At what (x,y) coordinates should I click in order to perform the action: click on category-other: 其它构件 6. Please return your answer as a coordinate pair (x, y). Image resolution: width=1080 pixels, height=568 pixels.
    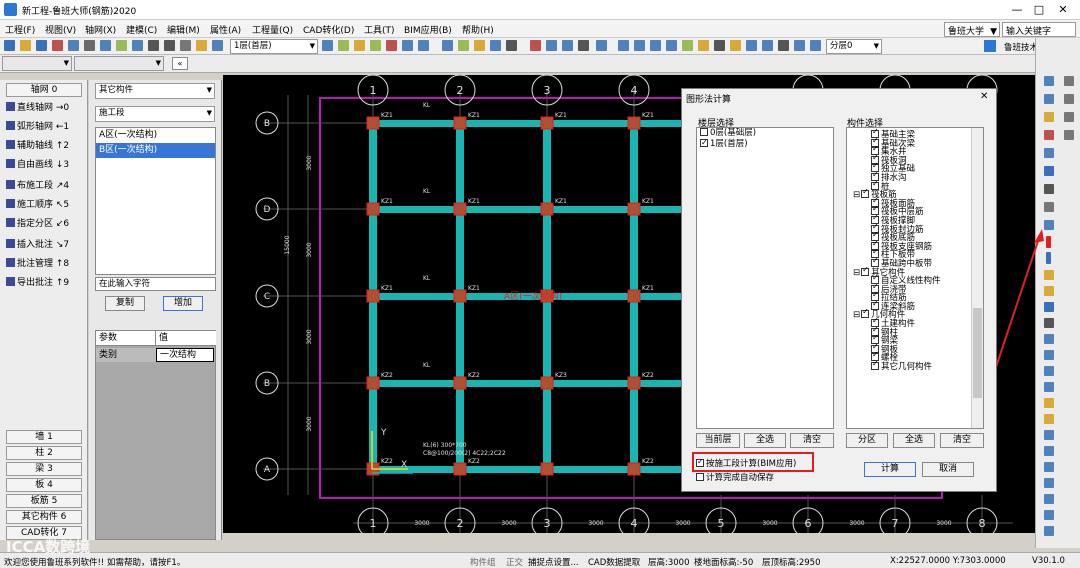
    Looking at the image, I should click on (44, 517).